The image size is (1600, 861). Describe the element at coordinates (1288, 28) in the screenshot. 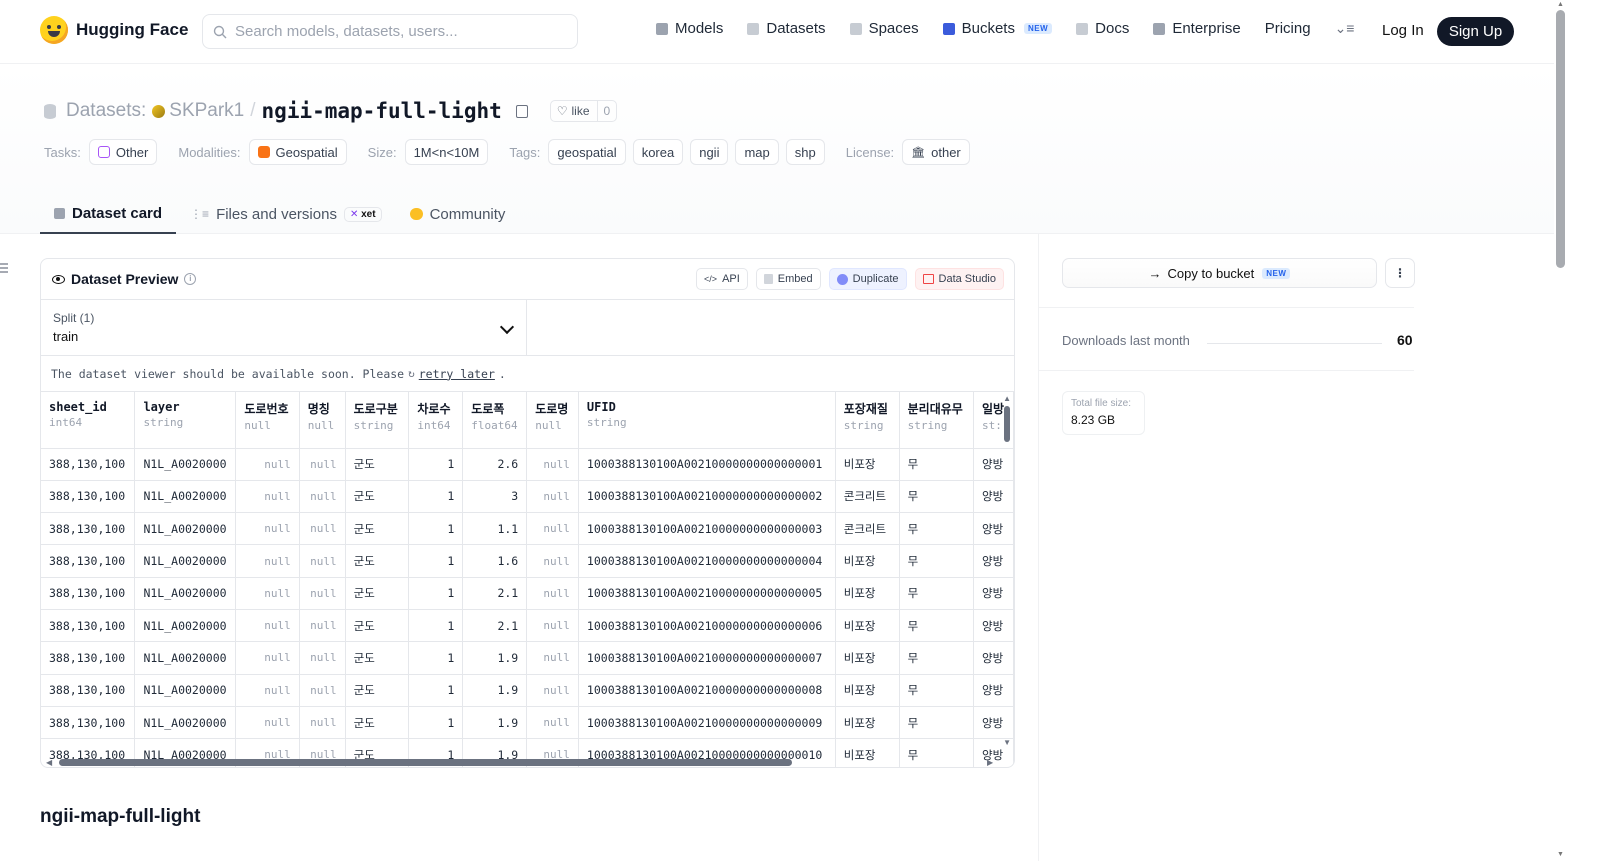

I see `nav-item-pricing: Pricing` at that location.